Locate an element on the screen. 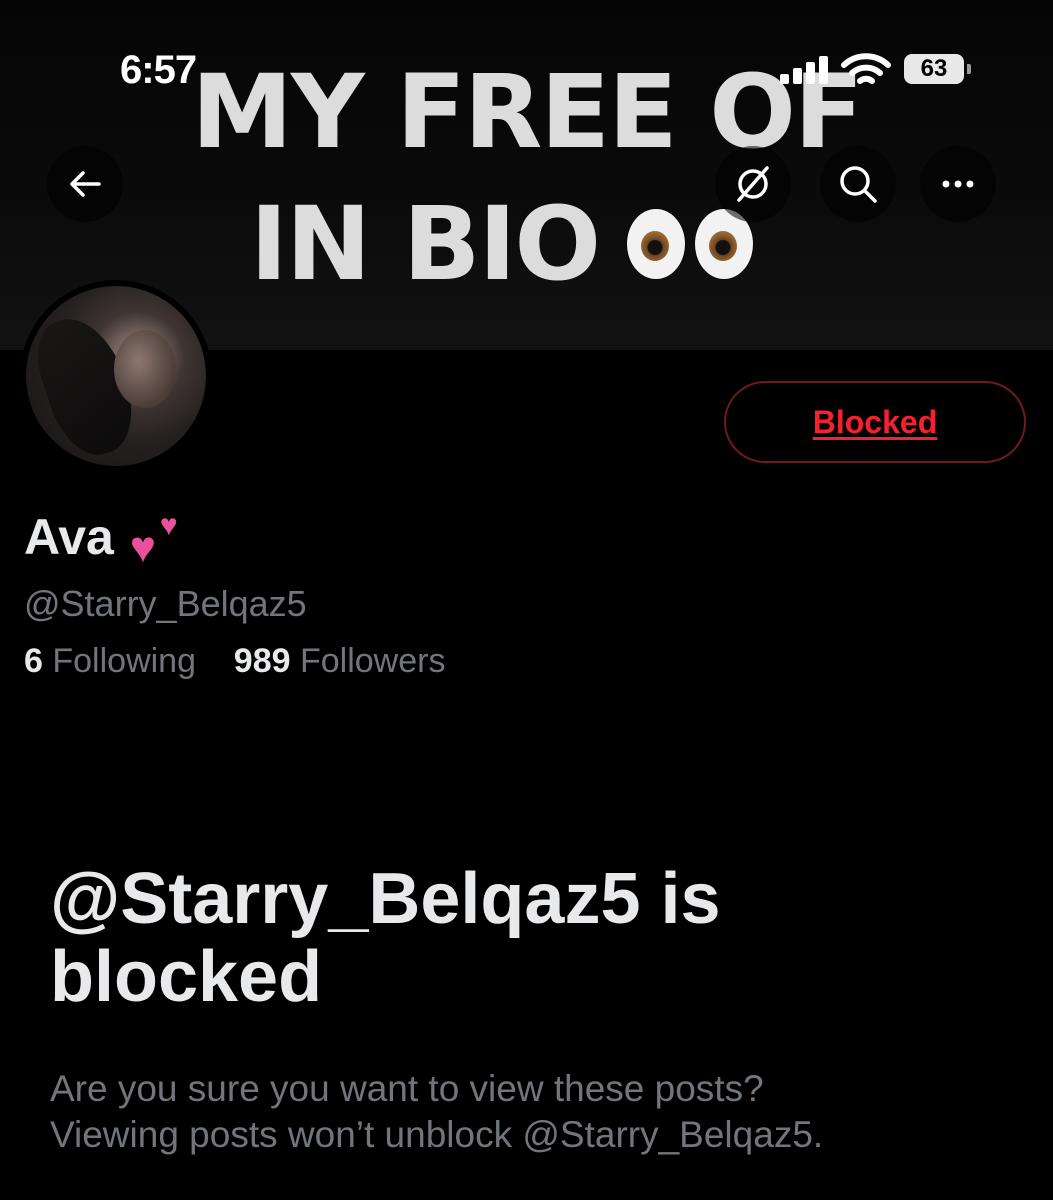 This screenshot has width=1053, height=1200. search-button is located at coordinates (858, 184).